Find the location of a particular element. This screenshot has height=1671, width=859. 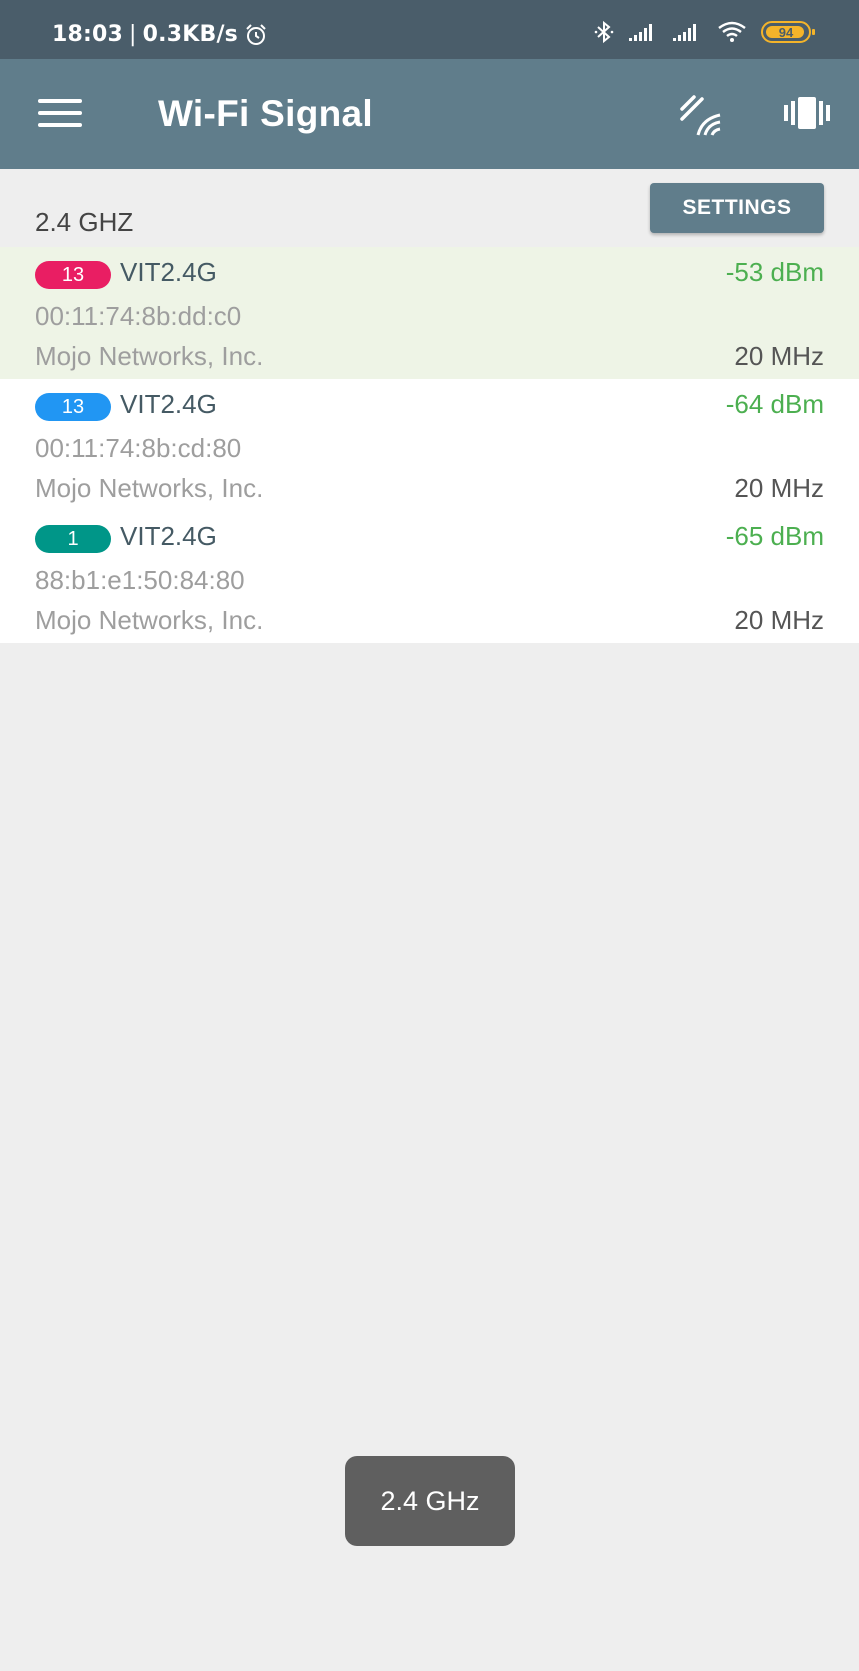

network-bssid: 00:11:74:8b:dd:c0 is located at coordinates (138, 316).